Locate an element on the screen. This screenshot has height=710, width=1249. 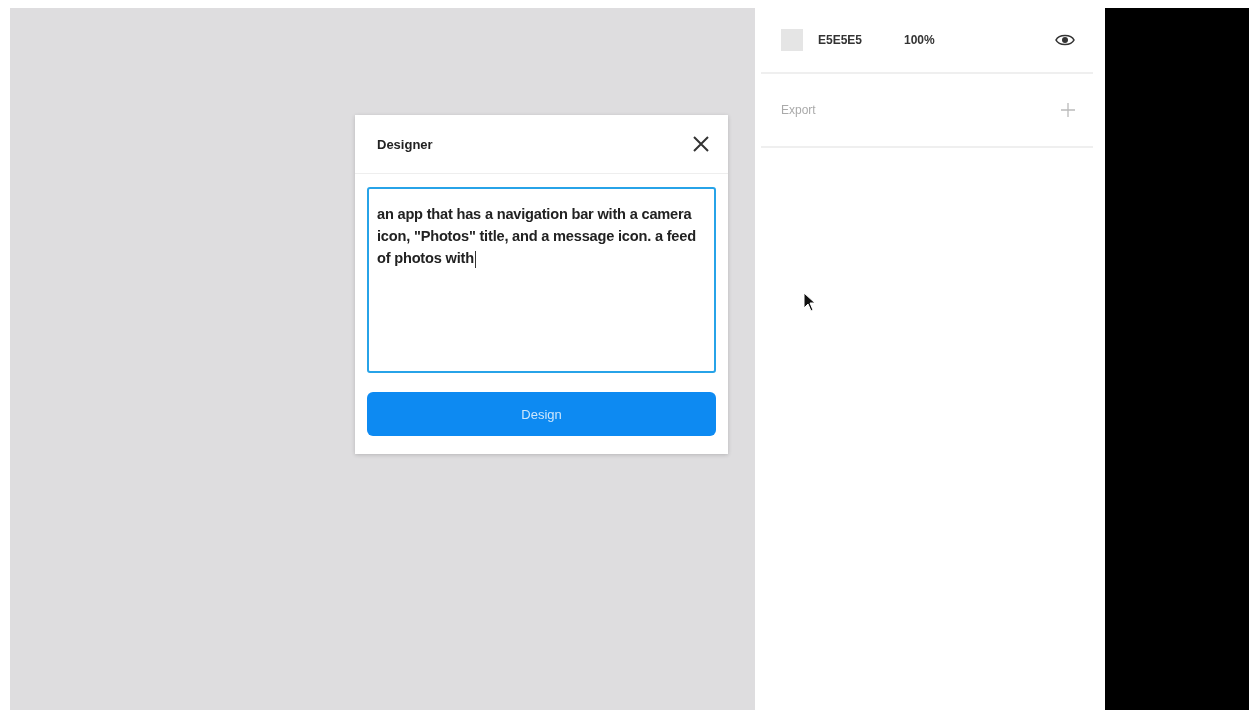
close-icon is located at coordinates (701, 144).